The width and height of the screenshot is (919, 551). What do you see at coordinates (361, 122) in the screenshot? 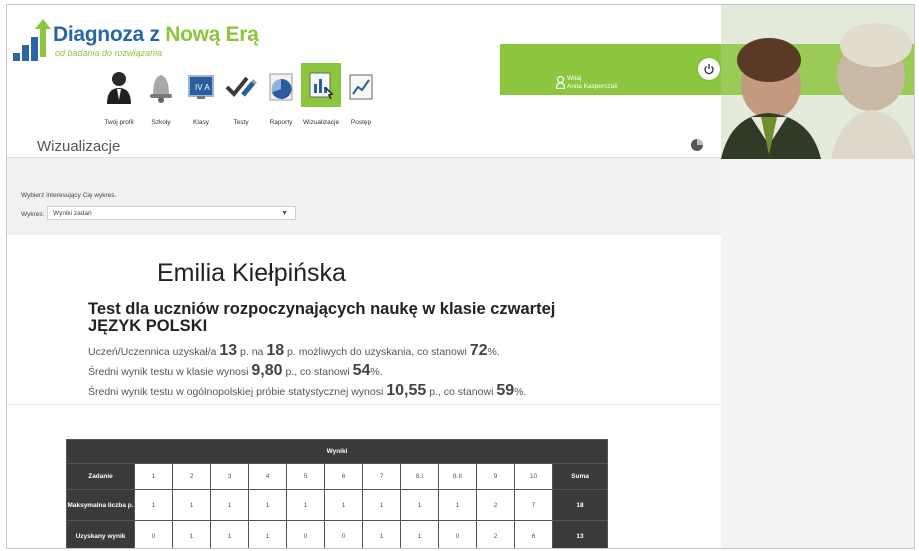
I see `nav-label: Postęp` at bounding box center [361, 122].